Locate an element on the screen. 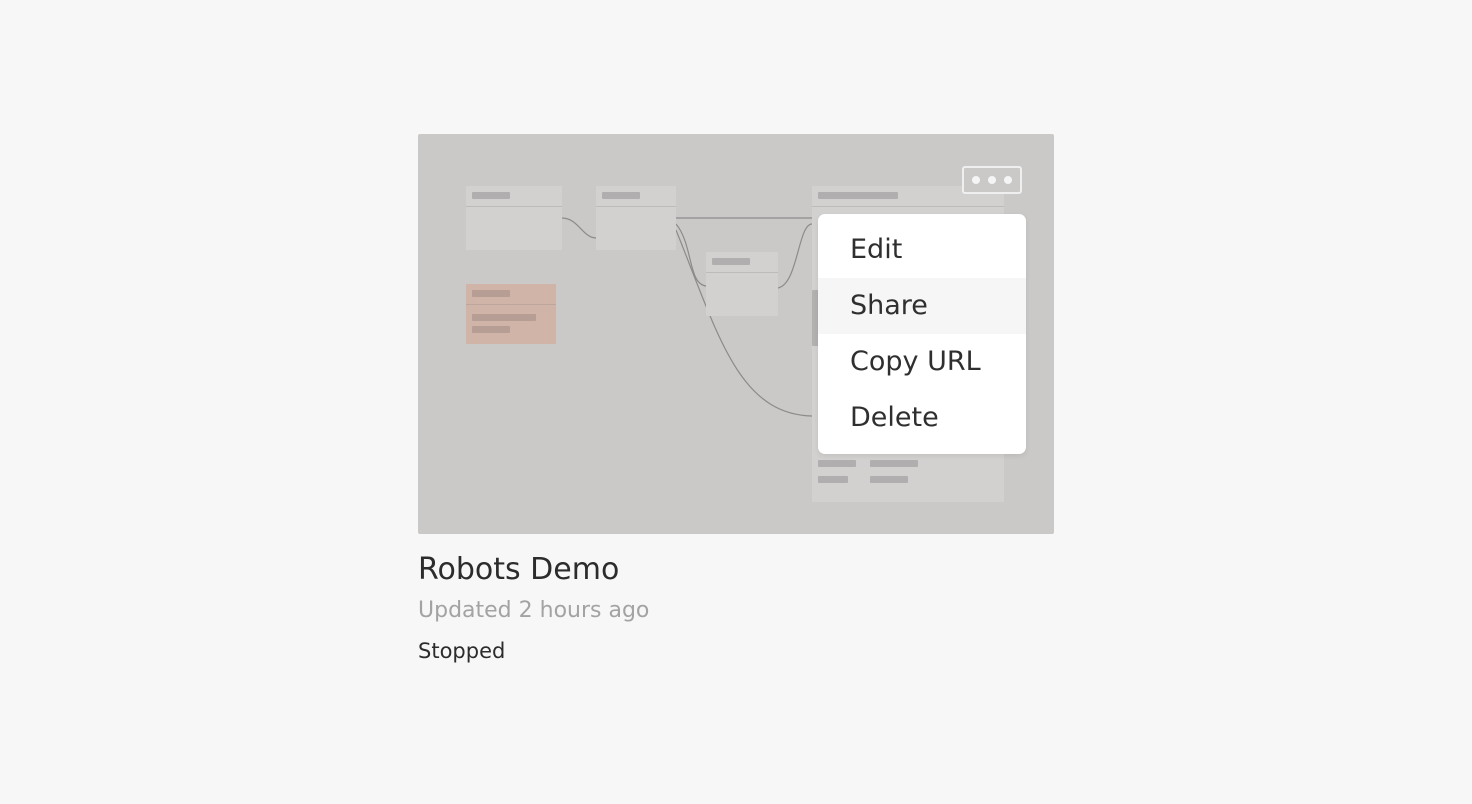 The width and height of the screenshot is (1472, 804). menu-item-share: Share is located at coordinates (922, 306).